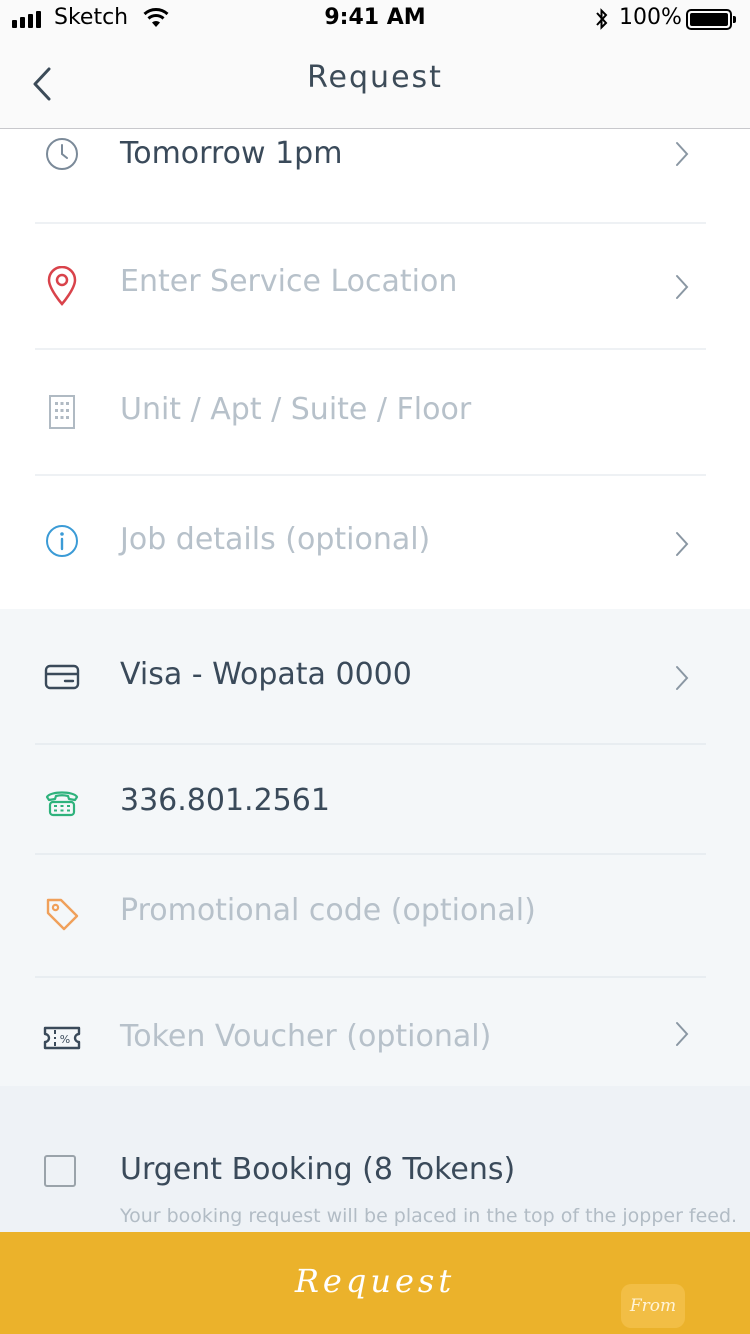 This screenshot has height=1334, width=750. Describe the element at coordinates (650, 17) in the screenshot. I see `battery-percent: 100%` at that location.